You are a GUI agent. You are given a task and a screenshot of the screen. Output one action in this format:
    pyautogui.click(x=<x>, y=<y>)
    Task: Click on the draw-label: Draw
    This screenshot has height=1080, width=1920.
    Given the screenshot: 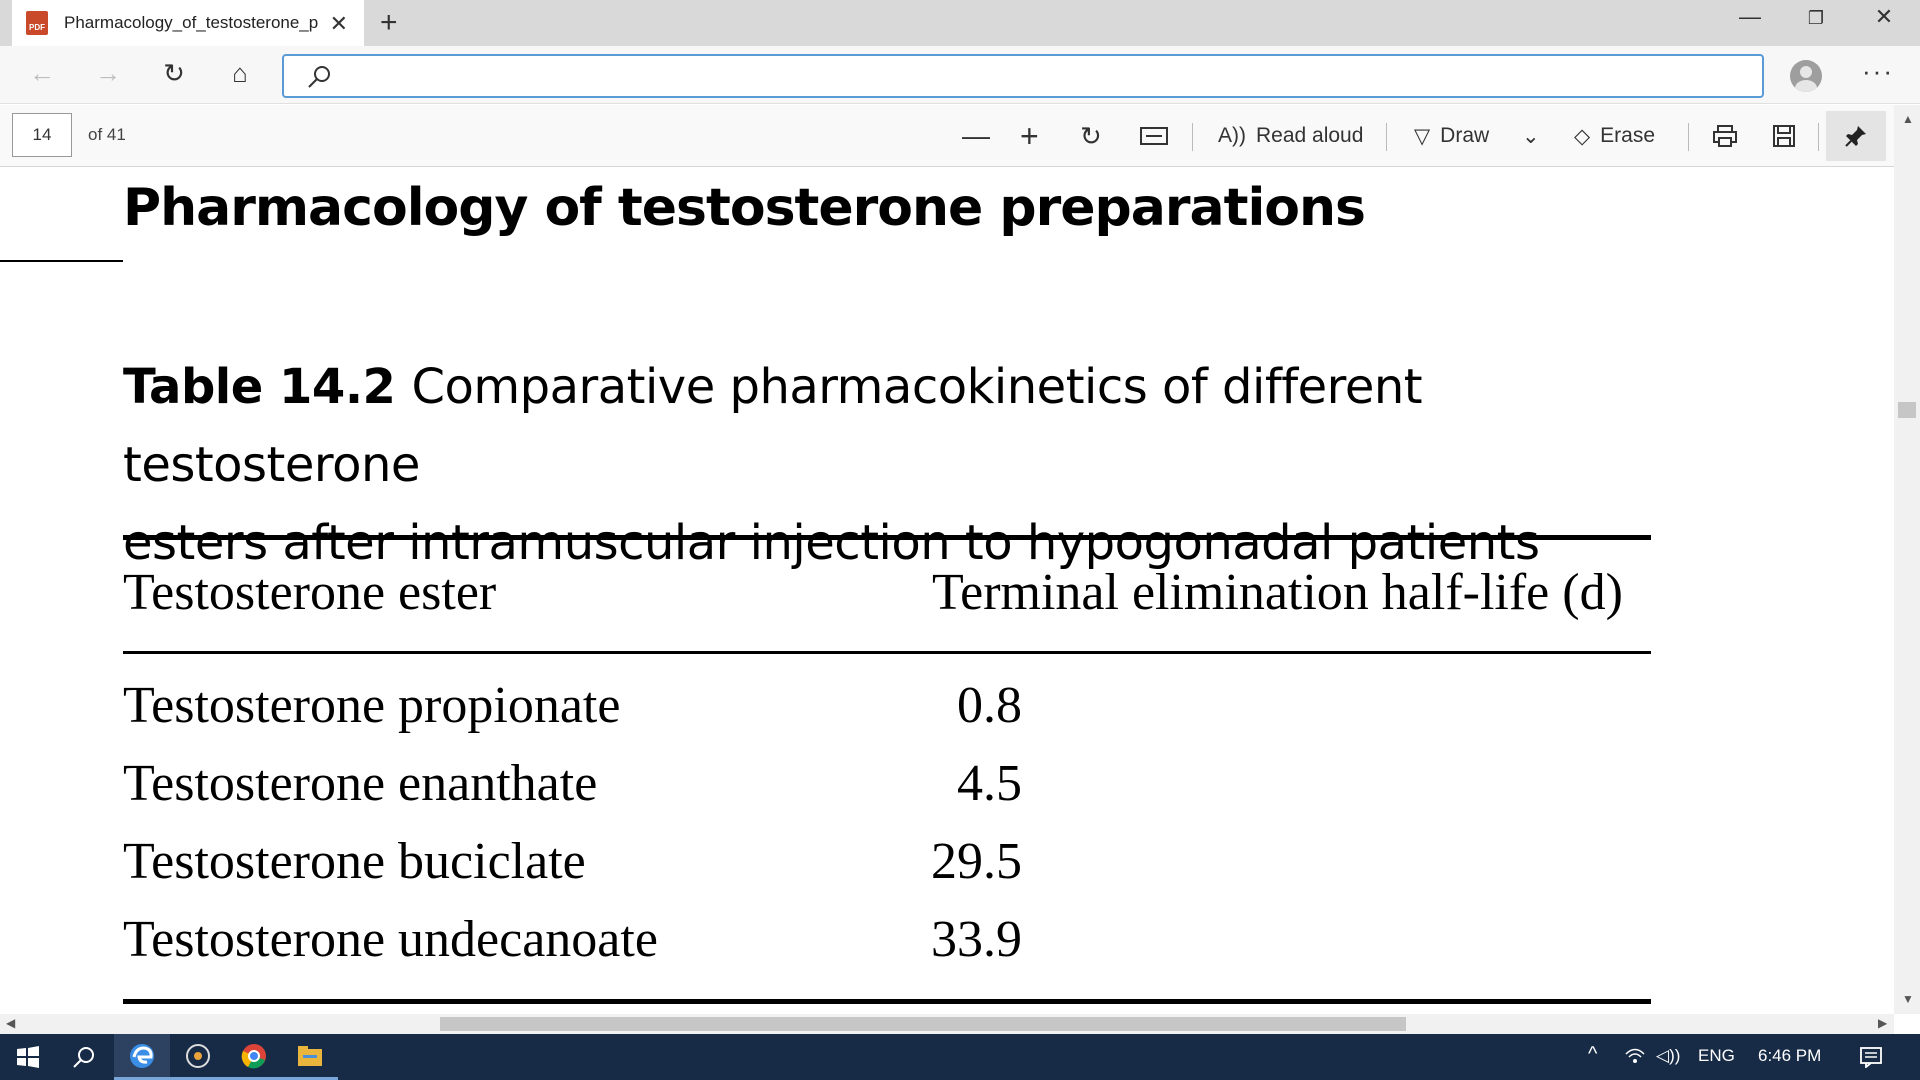 What is the action you would take?
    pyautogui.click(x=1465, y=135)
    